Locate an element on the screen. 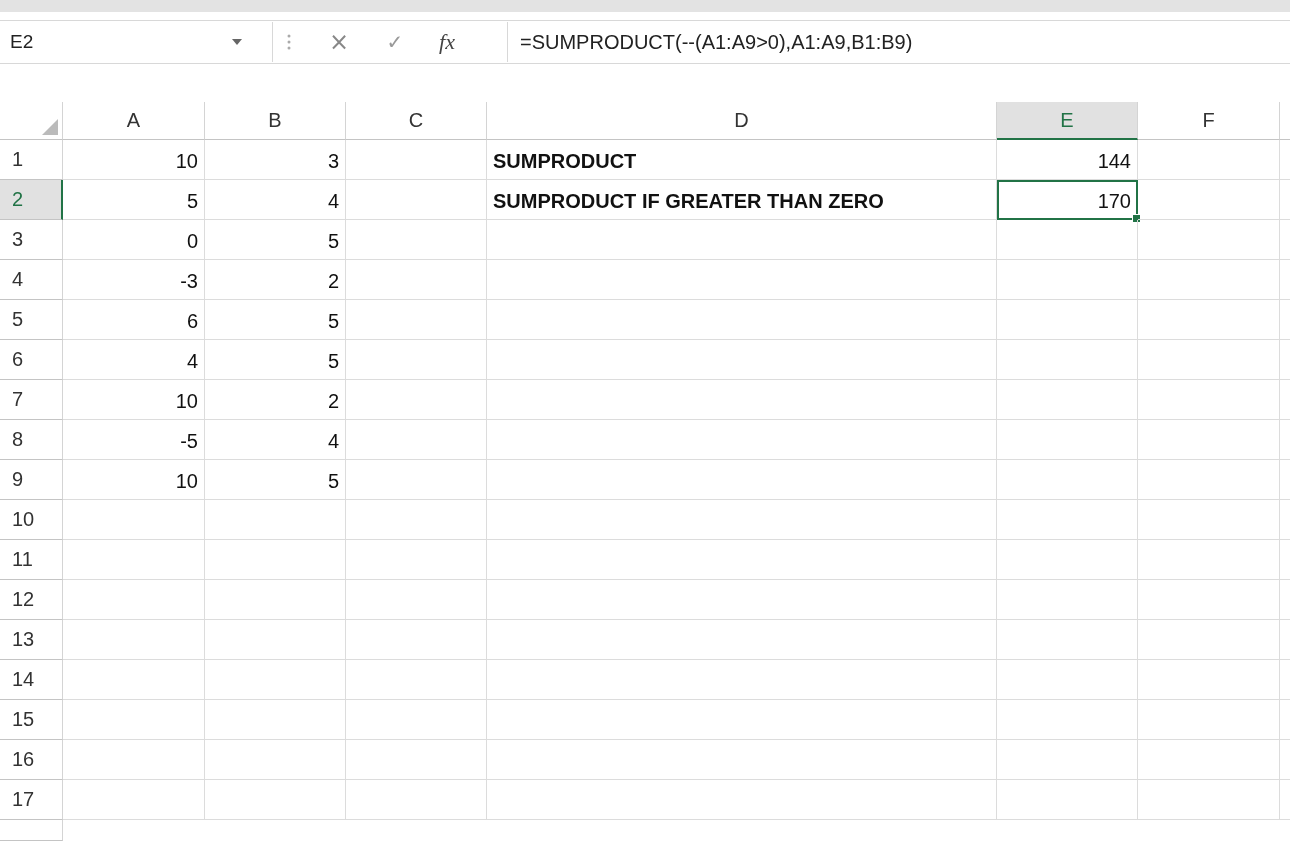  row-header: 10 is located at coordinates (31, 520).